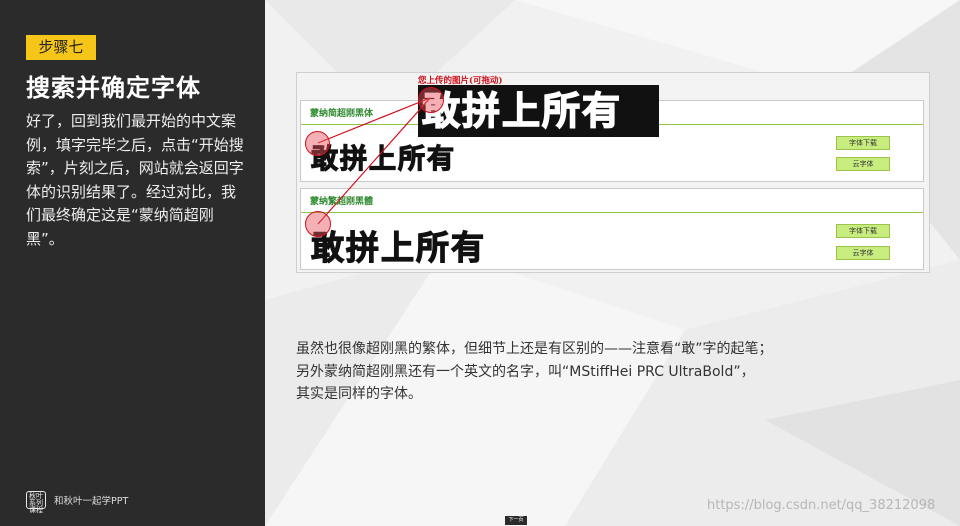 The width and height of the screenshot is (960, 526). Describe the element at coordinates (113, 88) in the screenshot. I see `slide-title: 搜索并确定字体` at that location.